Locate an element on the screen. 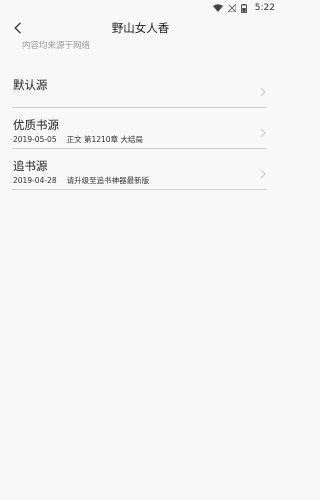 Image resolution: width=320 pixels, height=500 pixels. source-name: 追书源 is located at coordinates (30, 166).